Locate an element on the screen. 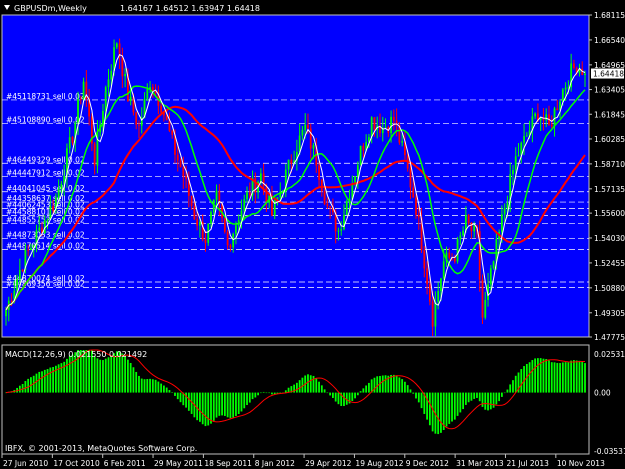 The width and height of the screenshot is (625, 469). price-axis-label: 1.58710 is located at coordinates (609, 164).